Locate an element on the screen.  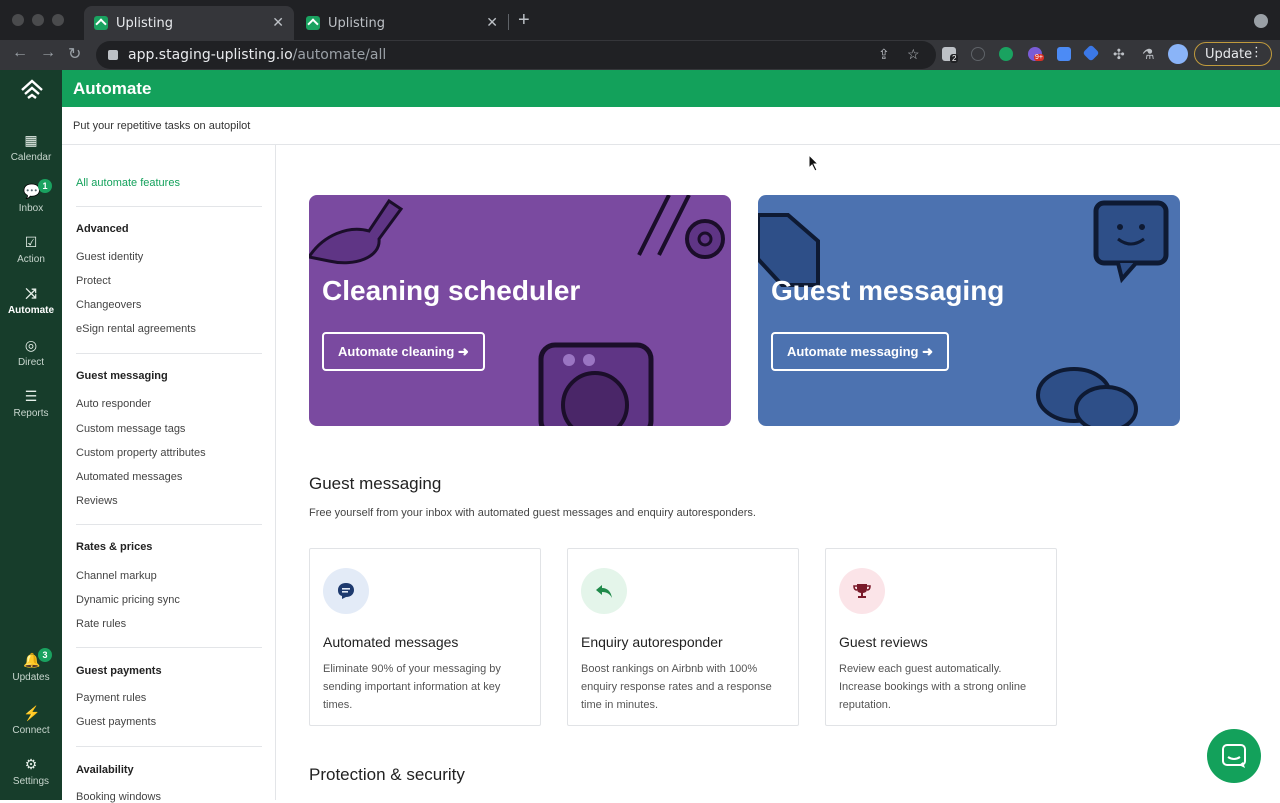
lock-icon is located at coordinates (113, 55).